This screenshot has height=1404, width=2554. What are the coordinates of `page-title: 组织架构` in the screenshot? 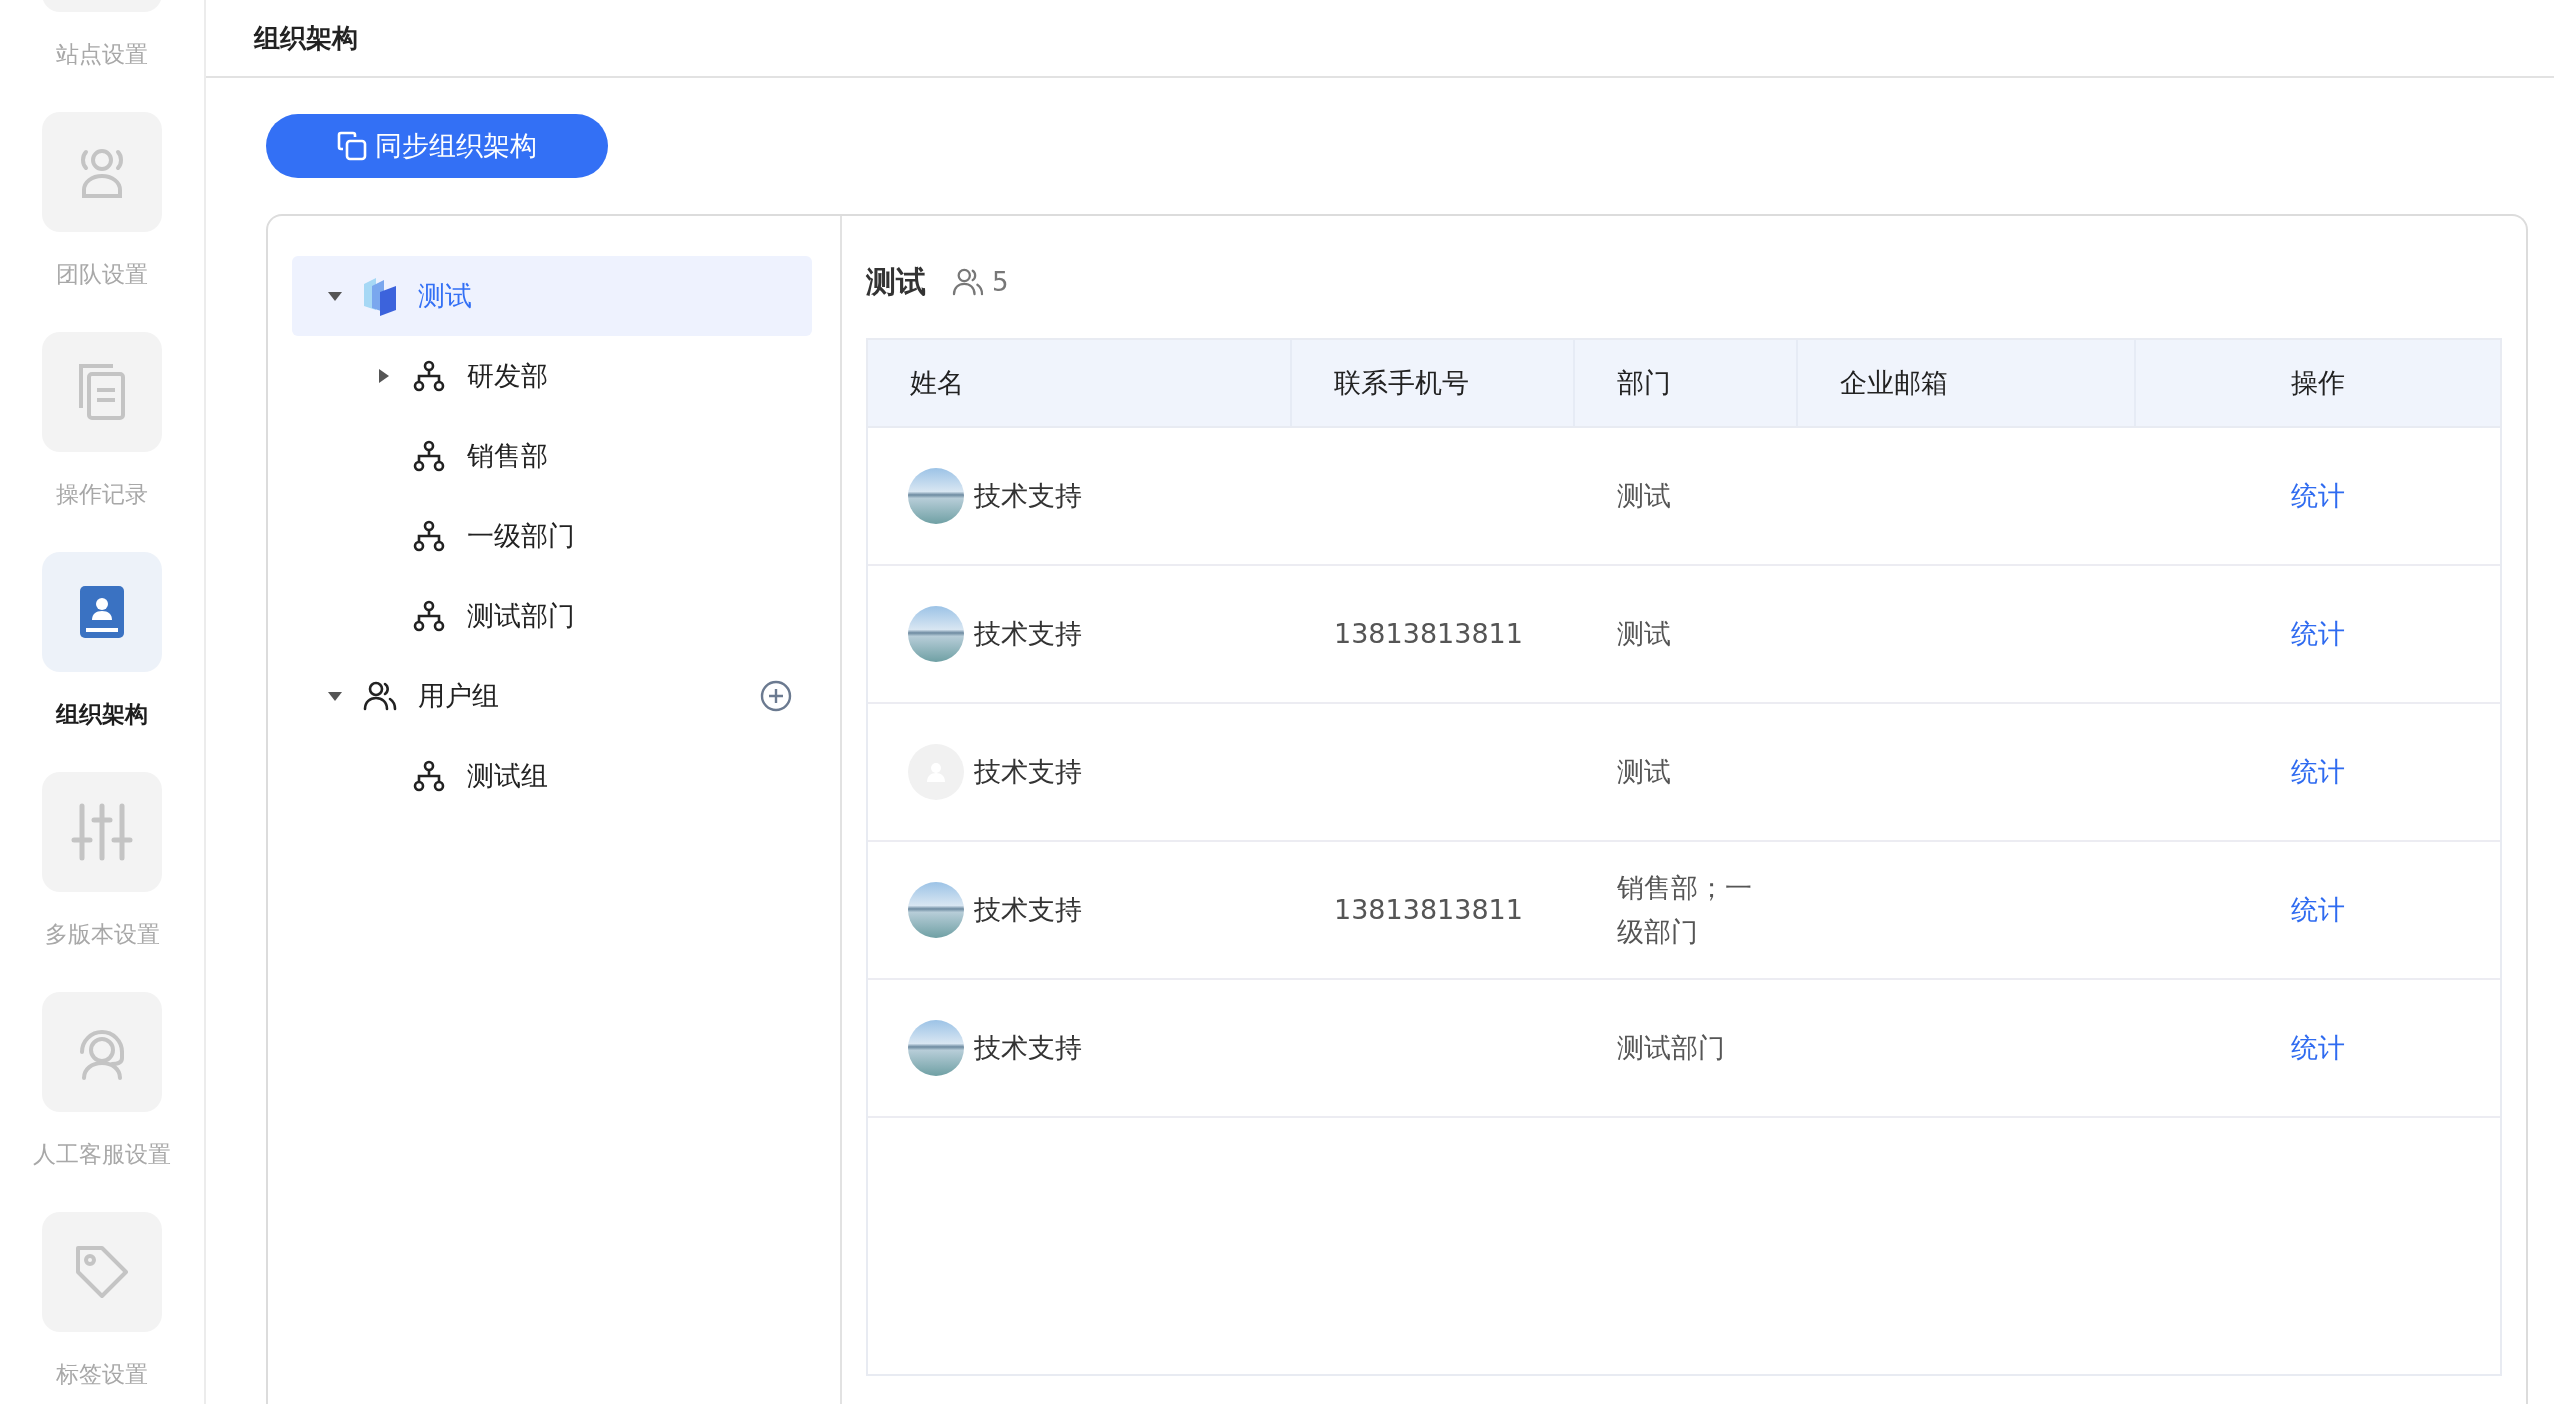 It's located at (306, 38).